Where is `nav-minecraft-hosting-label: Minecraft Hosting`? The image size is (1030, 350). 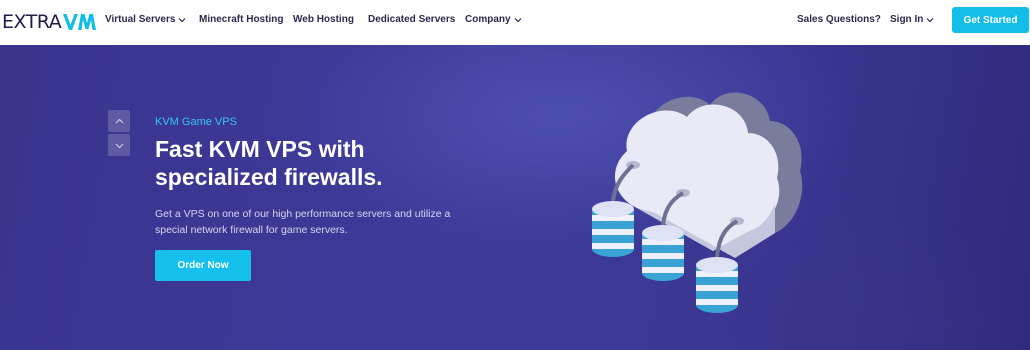 nav-minecraft-hosting-label: Minecraft Hosting is located at coordinates (241, 19).